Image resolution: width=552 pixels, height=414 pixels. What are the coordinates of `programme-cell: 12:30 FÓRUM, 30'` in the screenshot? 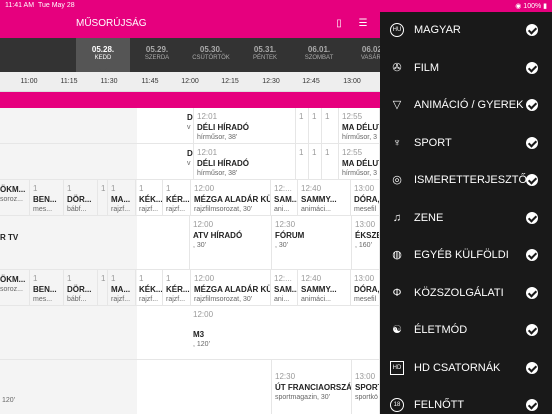 It's located at (312, 243).